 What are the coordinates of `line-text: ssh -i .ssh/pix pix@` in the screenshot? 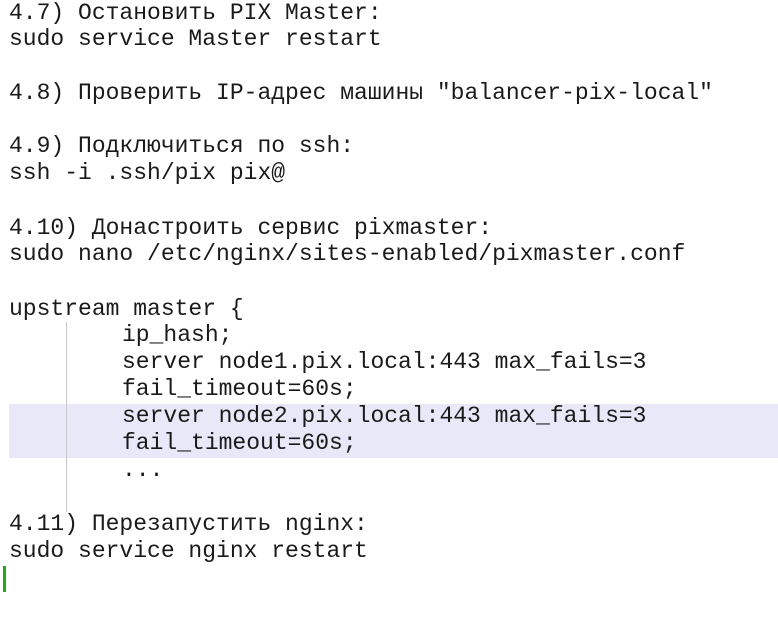 It's located at (147, 173).